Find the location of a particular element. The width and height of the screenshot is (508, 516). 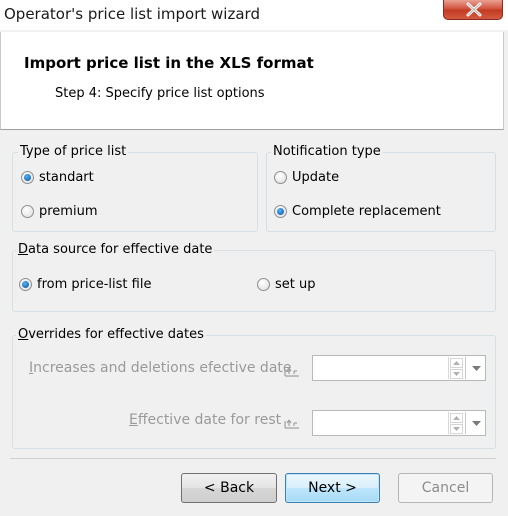

increases-deletions-date-label: Increases and deletions efective date is located at coordinates (160, 368).